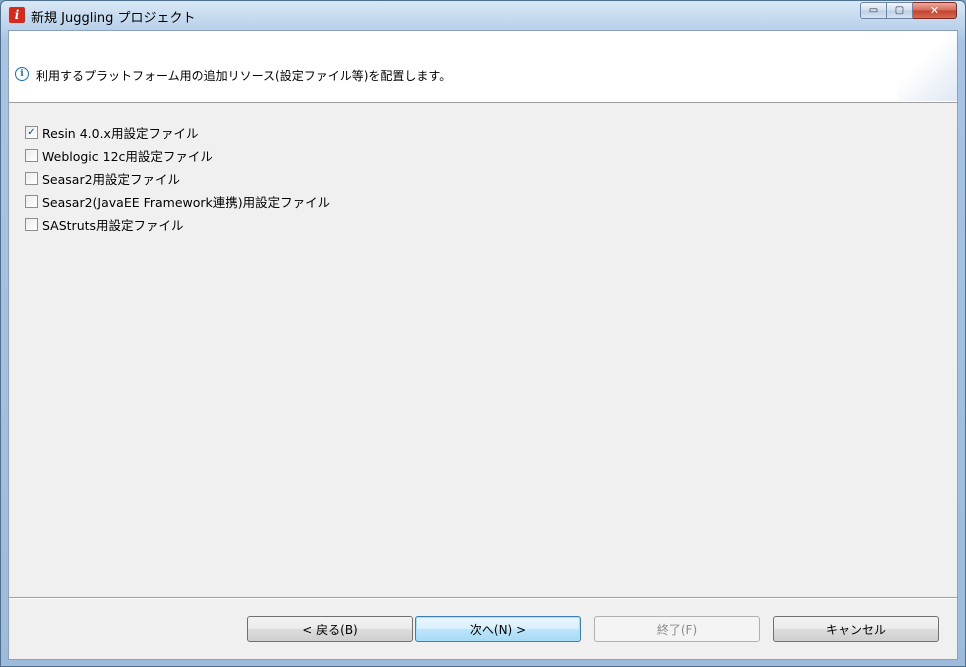 The height and width of the screenshot is (667, 966). What do you see at coordinates (186, 202) in the screenshot?
I see `option-label: Seasar2(JavaEE Framework連携)用設定ファイル` at bounding box center [186, 202].